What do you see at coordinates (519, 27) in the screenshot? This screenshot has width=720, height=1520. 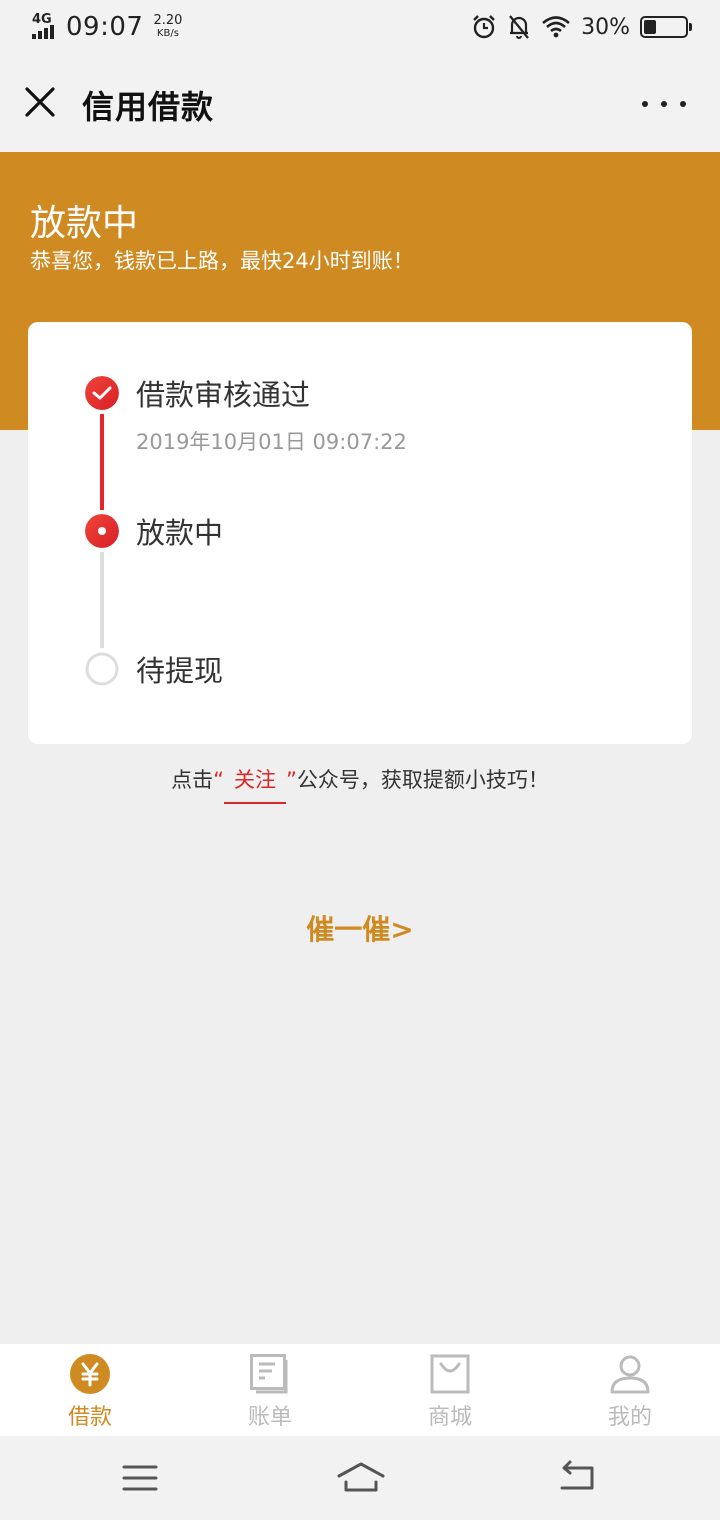 I see `bell-off-icon` at bounding box center [519, 27].